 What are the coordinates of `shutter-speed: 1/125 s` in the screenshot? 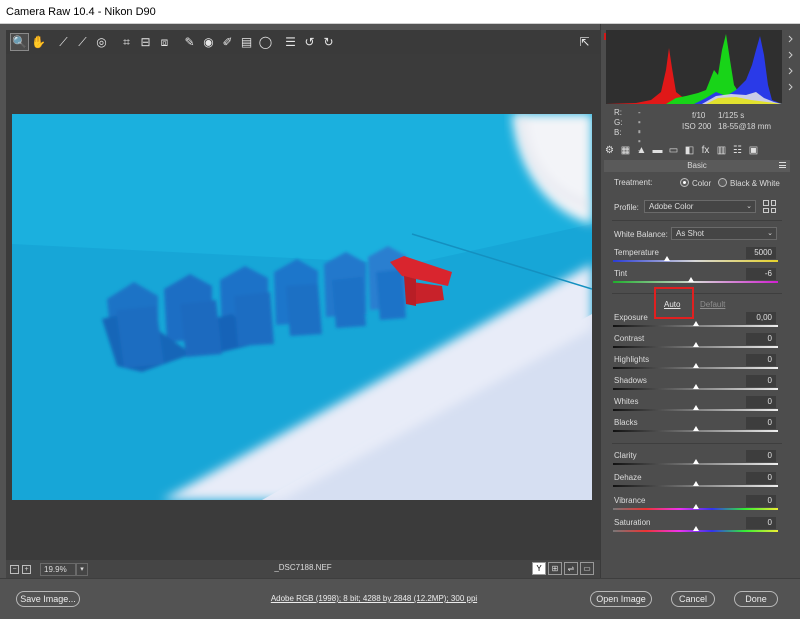 It's located at (731, 115).